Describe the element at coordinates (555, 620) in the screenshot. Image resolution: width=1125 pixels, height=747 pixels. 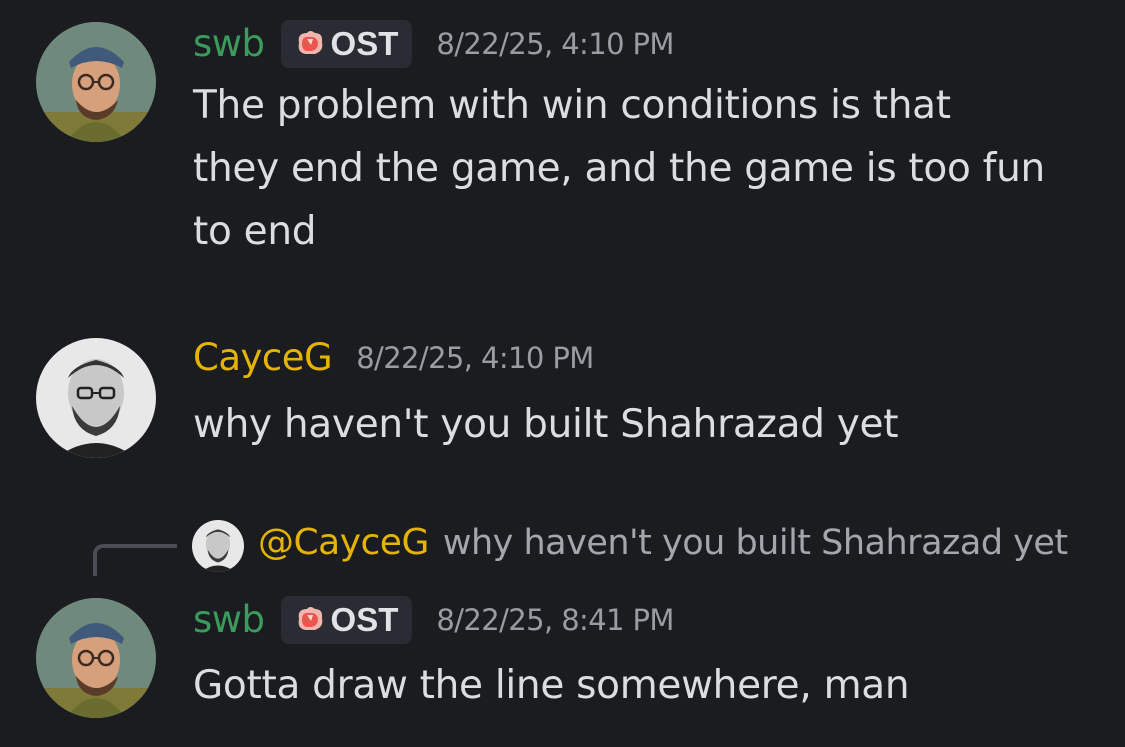
I see `timestamp: 8/22/25, 8:41 PM` at that location.